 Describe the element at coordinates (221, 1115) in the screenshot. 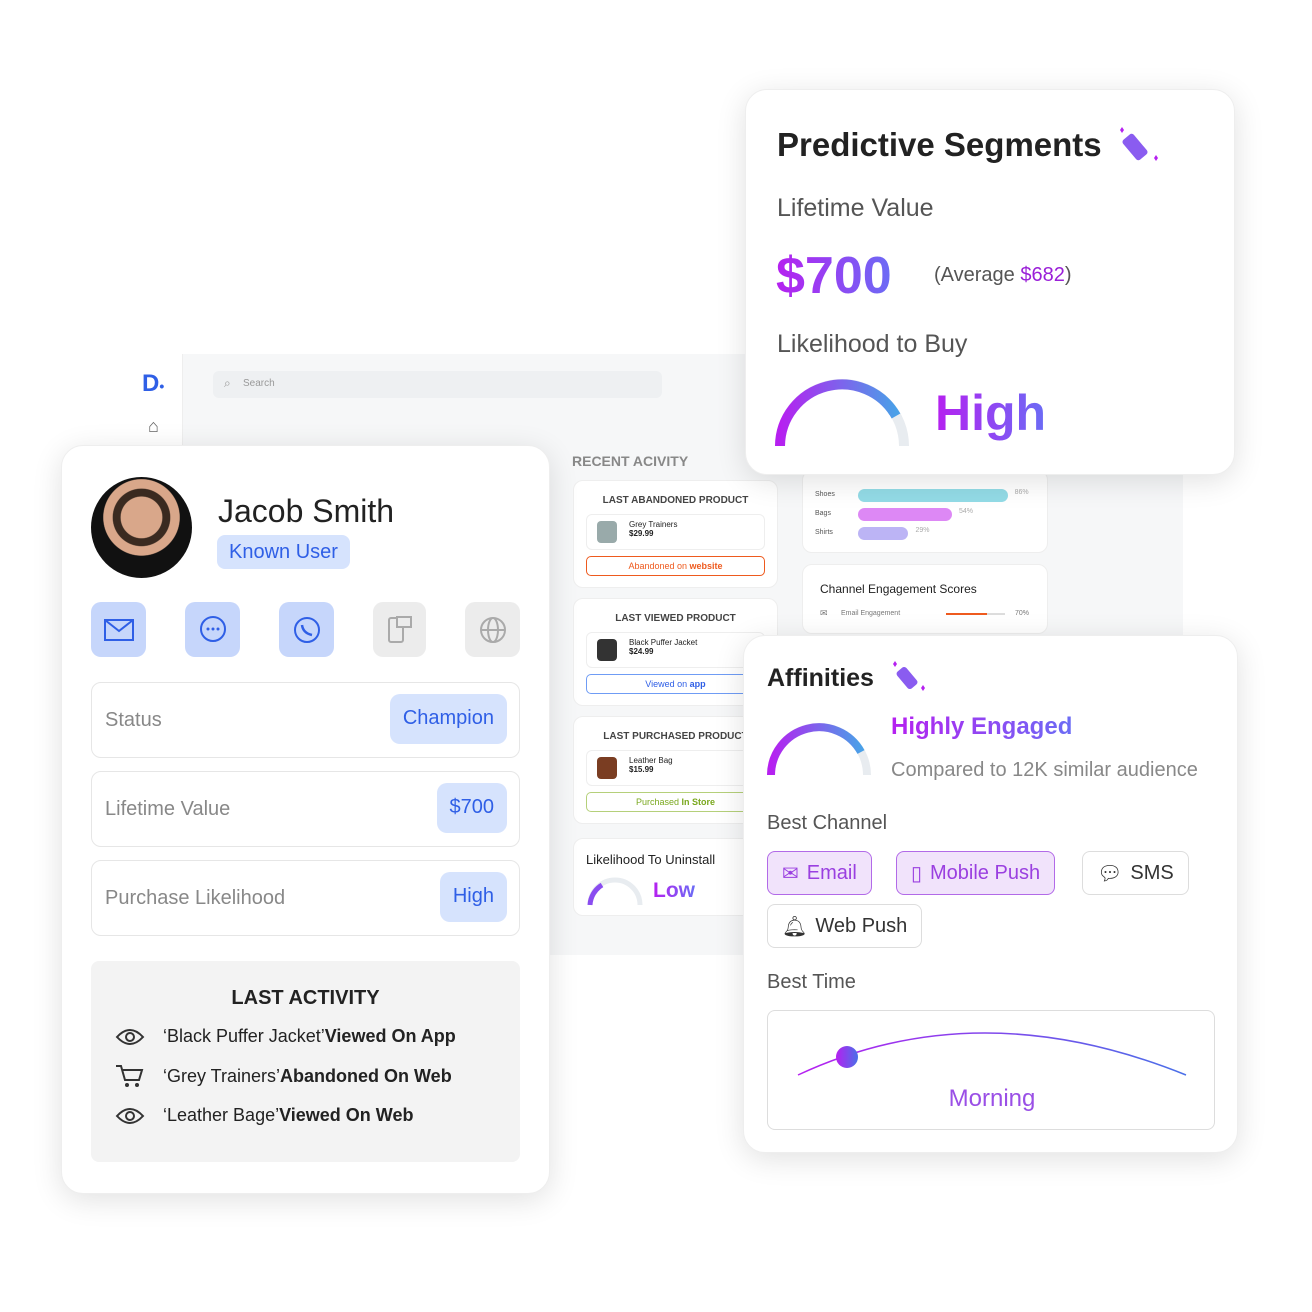

I see `activity-item-name: ‘Leather Bage’` at that location.